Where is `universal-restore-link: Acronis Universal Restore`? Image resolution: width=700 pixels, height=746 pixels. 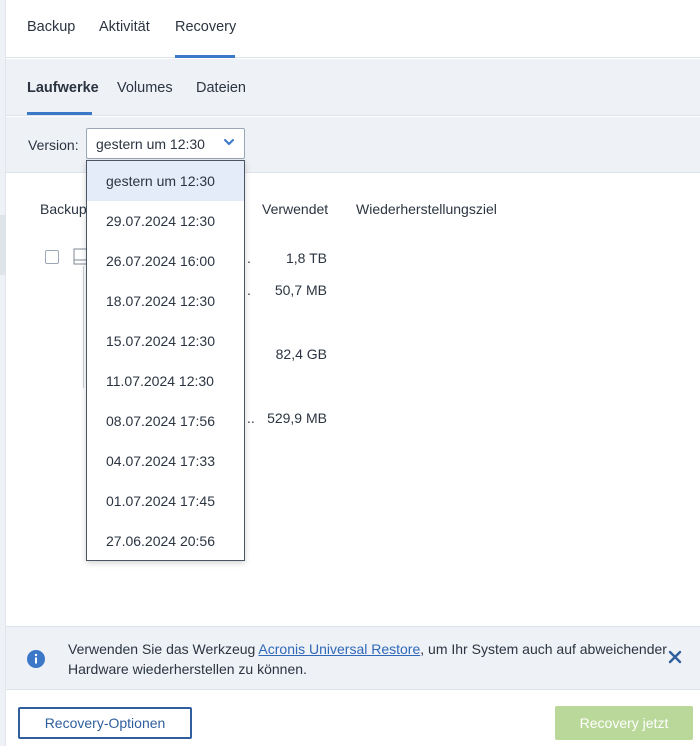 universal-restore-link: Acronis Universal Restore is located at coordinates (339, 649).